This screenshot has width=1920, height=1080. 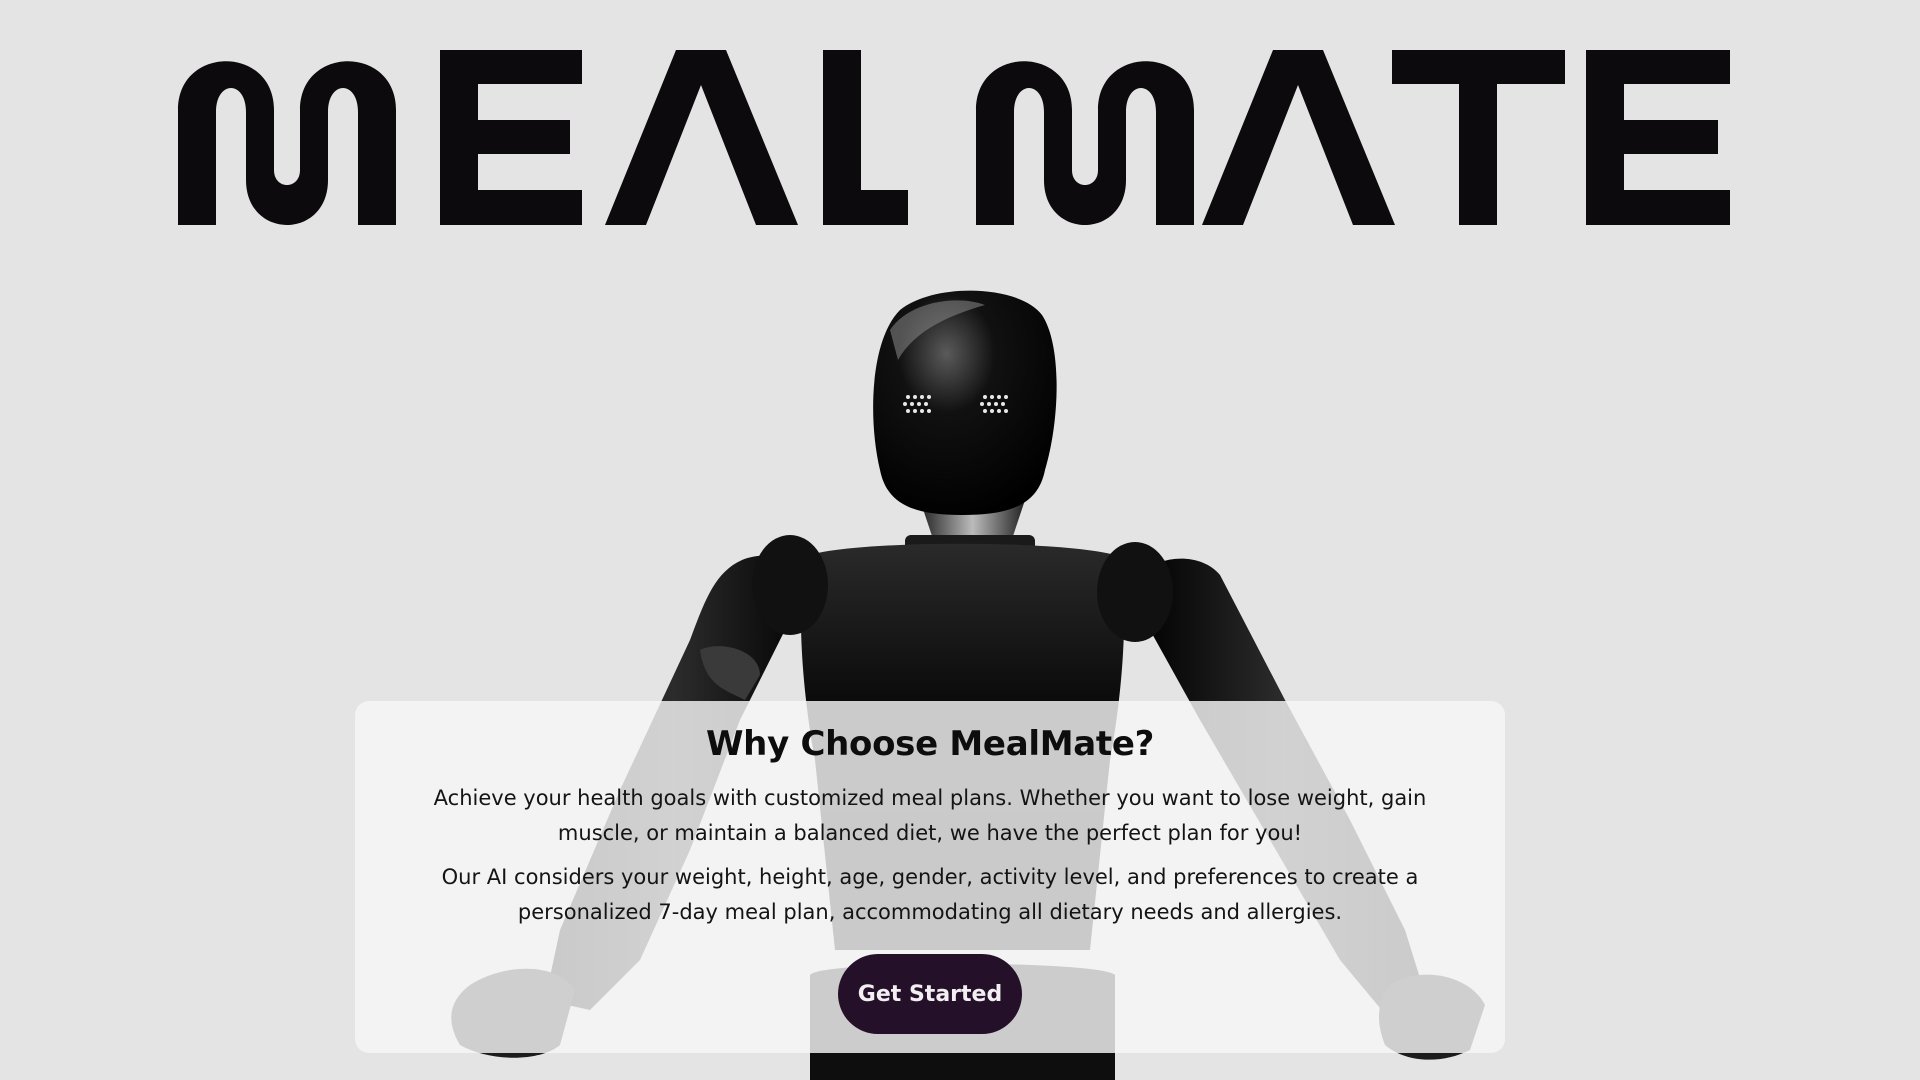 I want to click on card-title: Why Choose MealMate?, so click(x=930, y=744).